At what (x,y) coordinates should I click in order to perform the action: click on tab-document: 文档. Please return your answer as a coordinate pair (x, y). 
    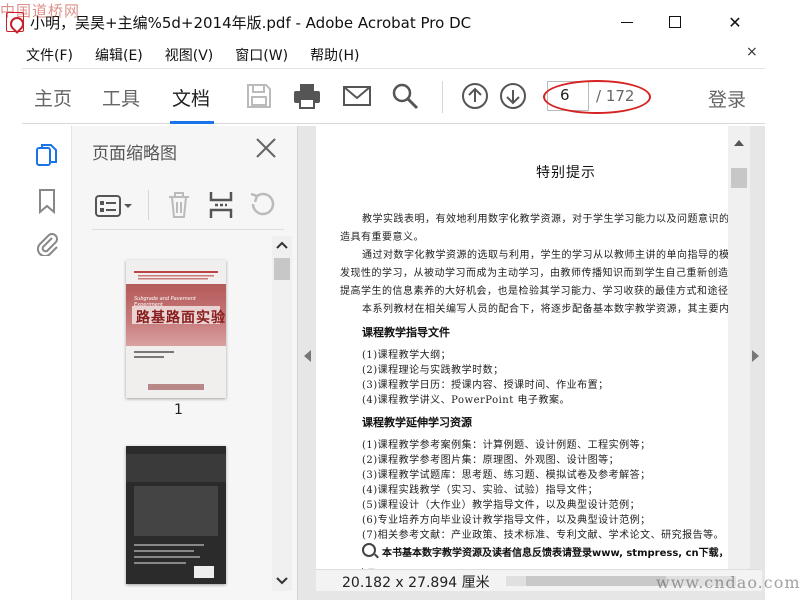
    Looking at the image, I should click on (191, 97).